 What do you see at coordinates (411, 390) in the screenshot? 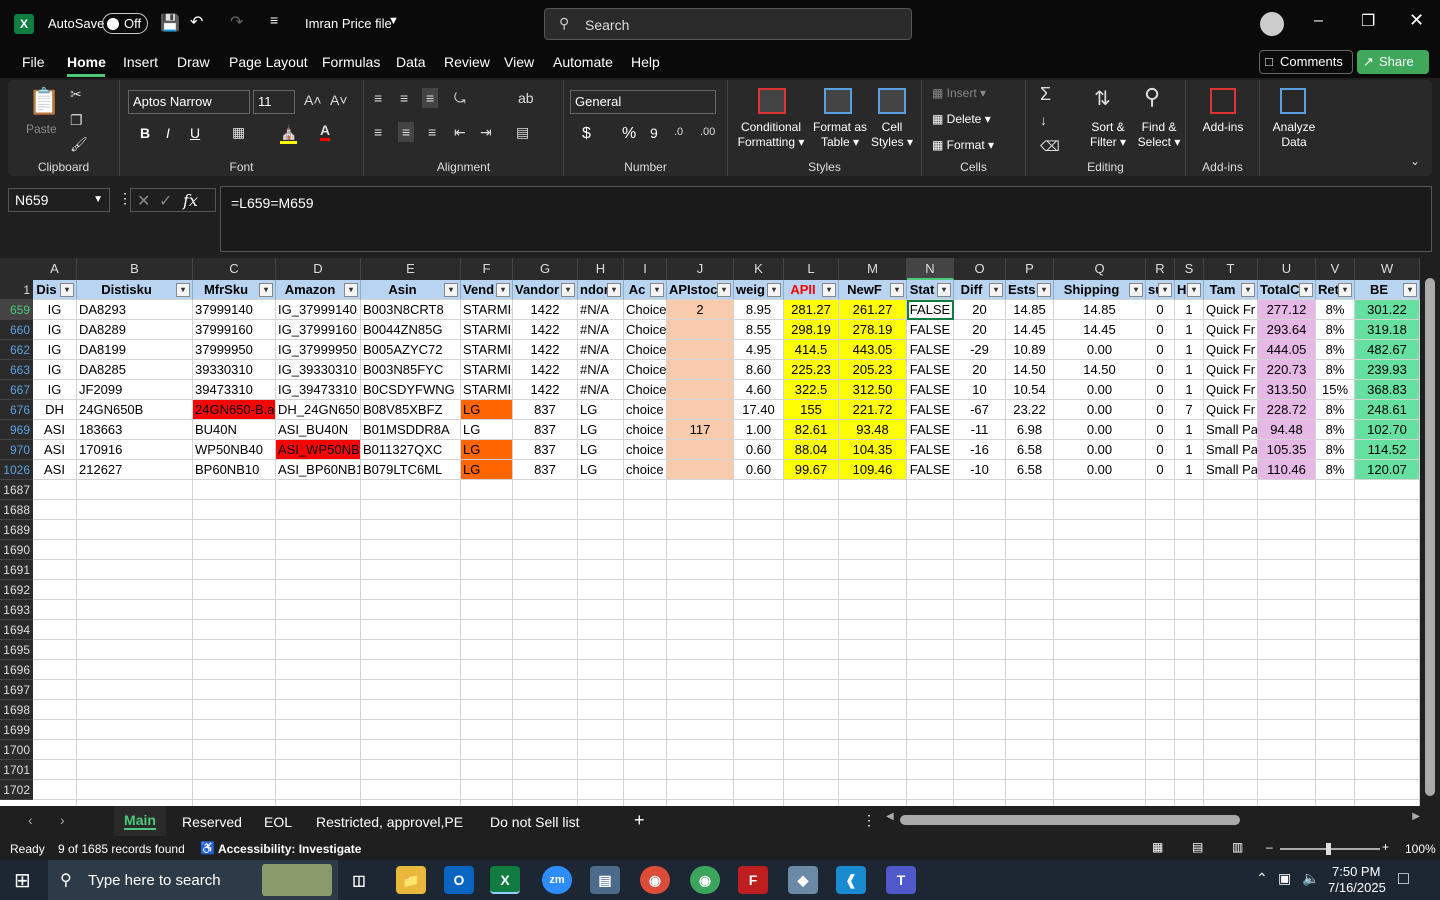
I see `table-cell: B0CSDYFWNG` at bounding box center [411, 390].